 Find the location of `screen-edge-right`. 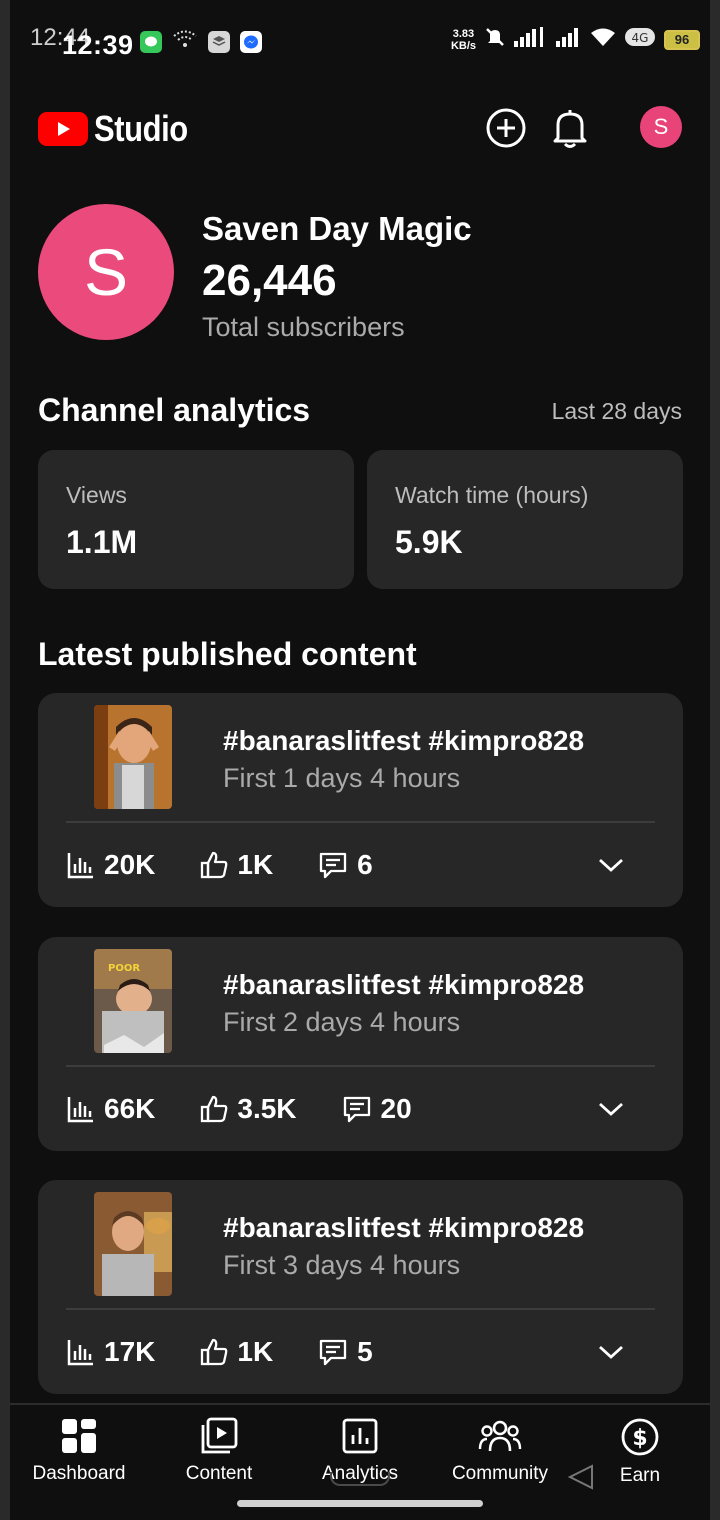

screen-edge-right is located at coordinates (715, 760).